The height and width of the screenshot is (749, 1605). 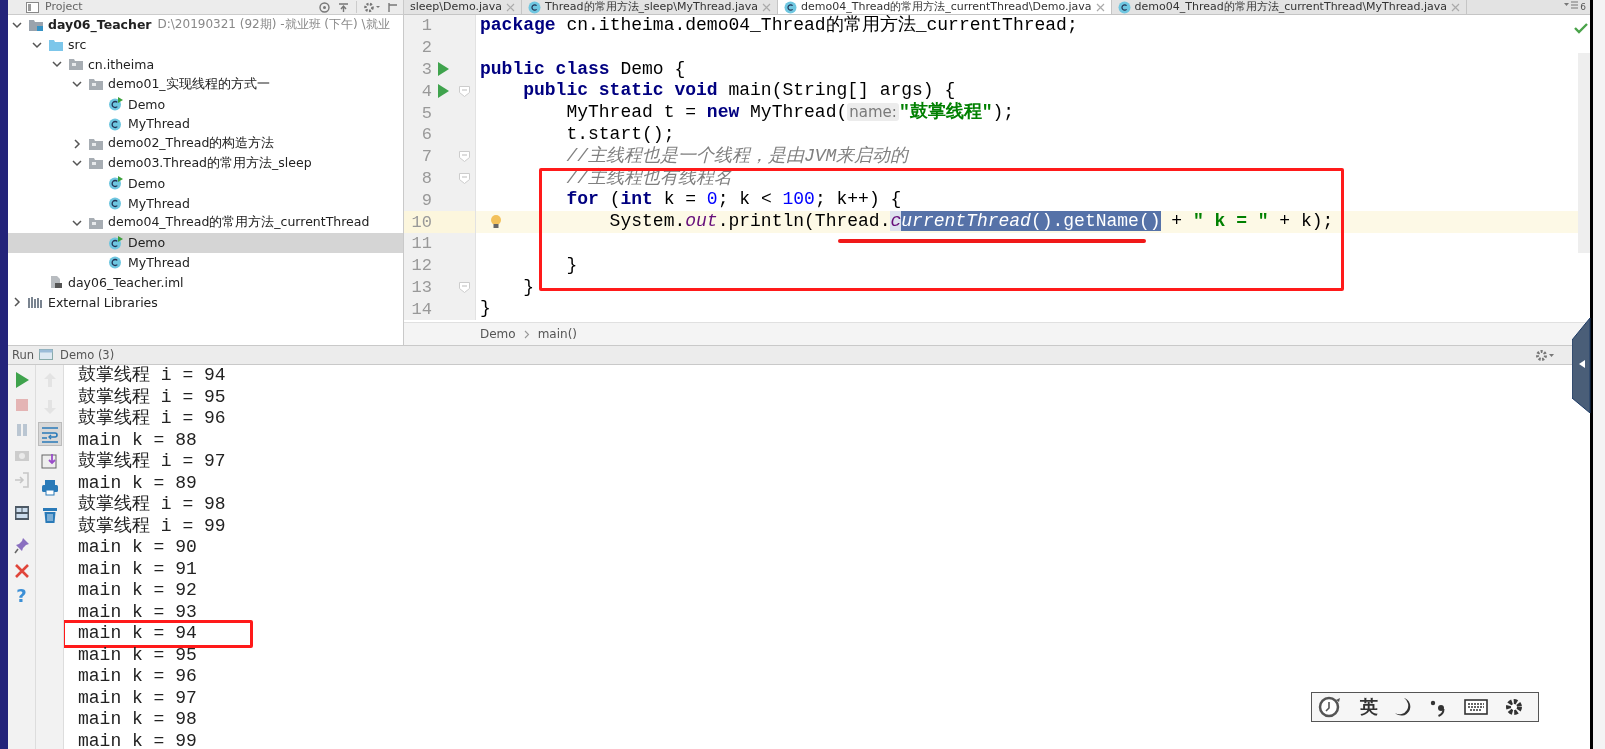 I want to click on tree-item: External Libraries, so click(x=205, y=302).